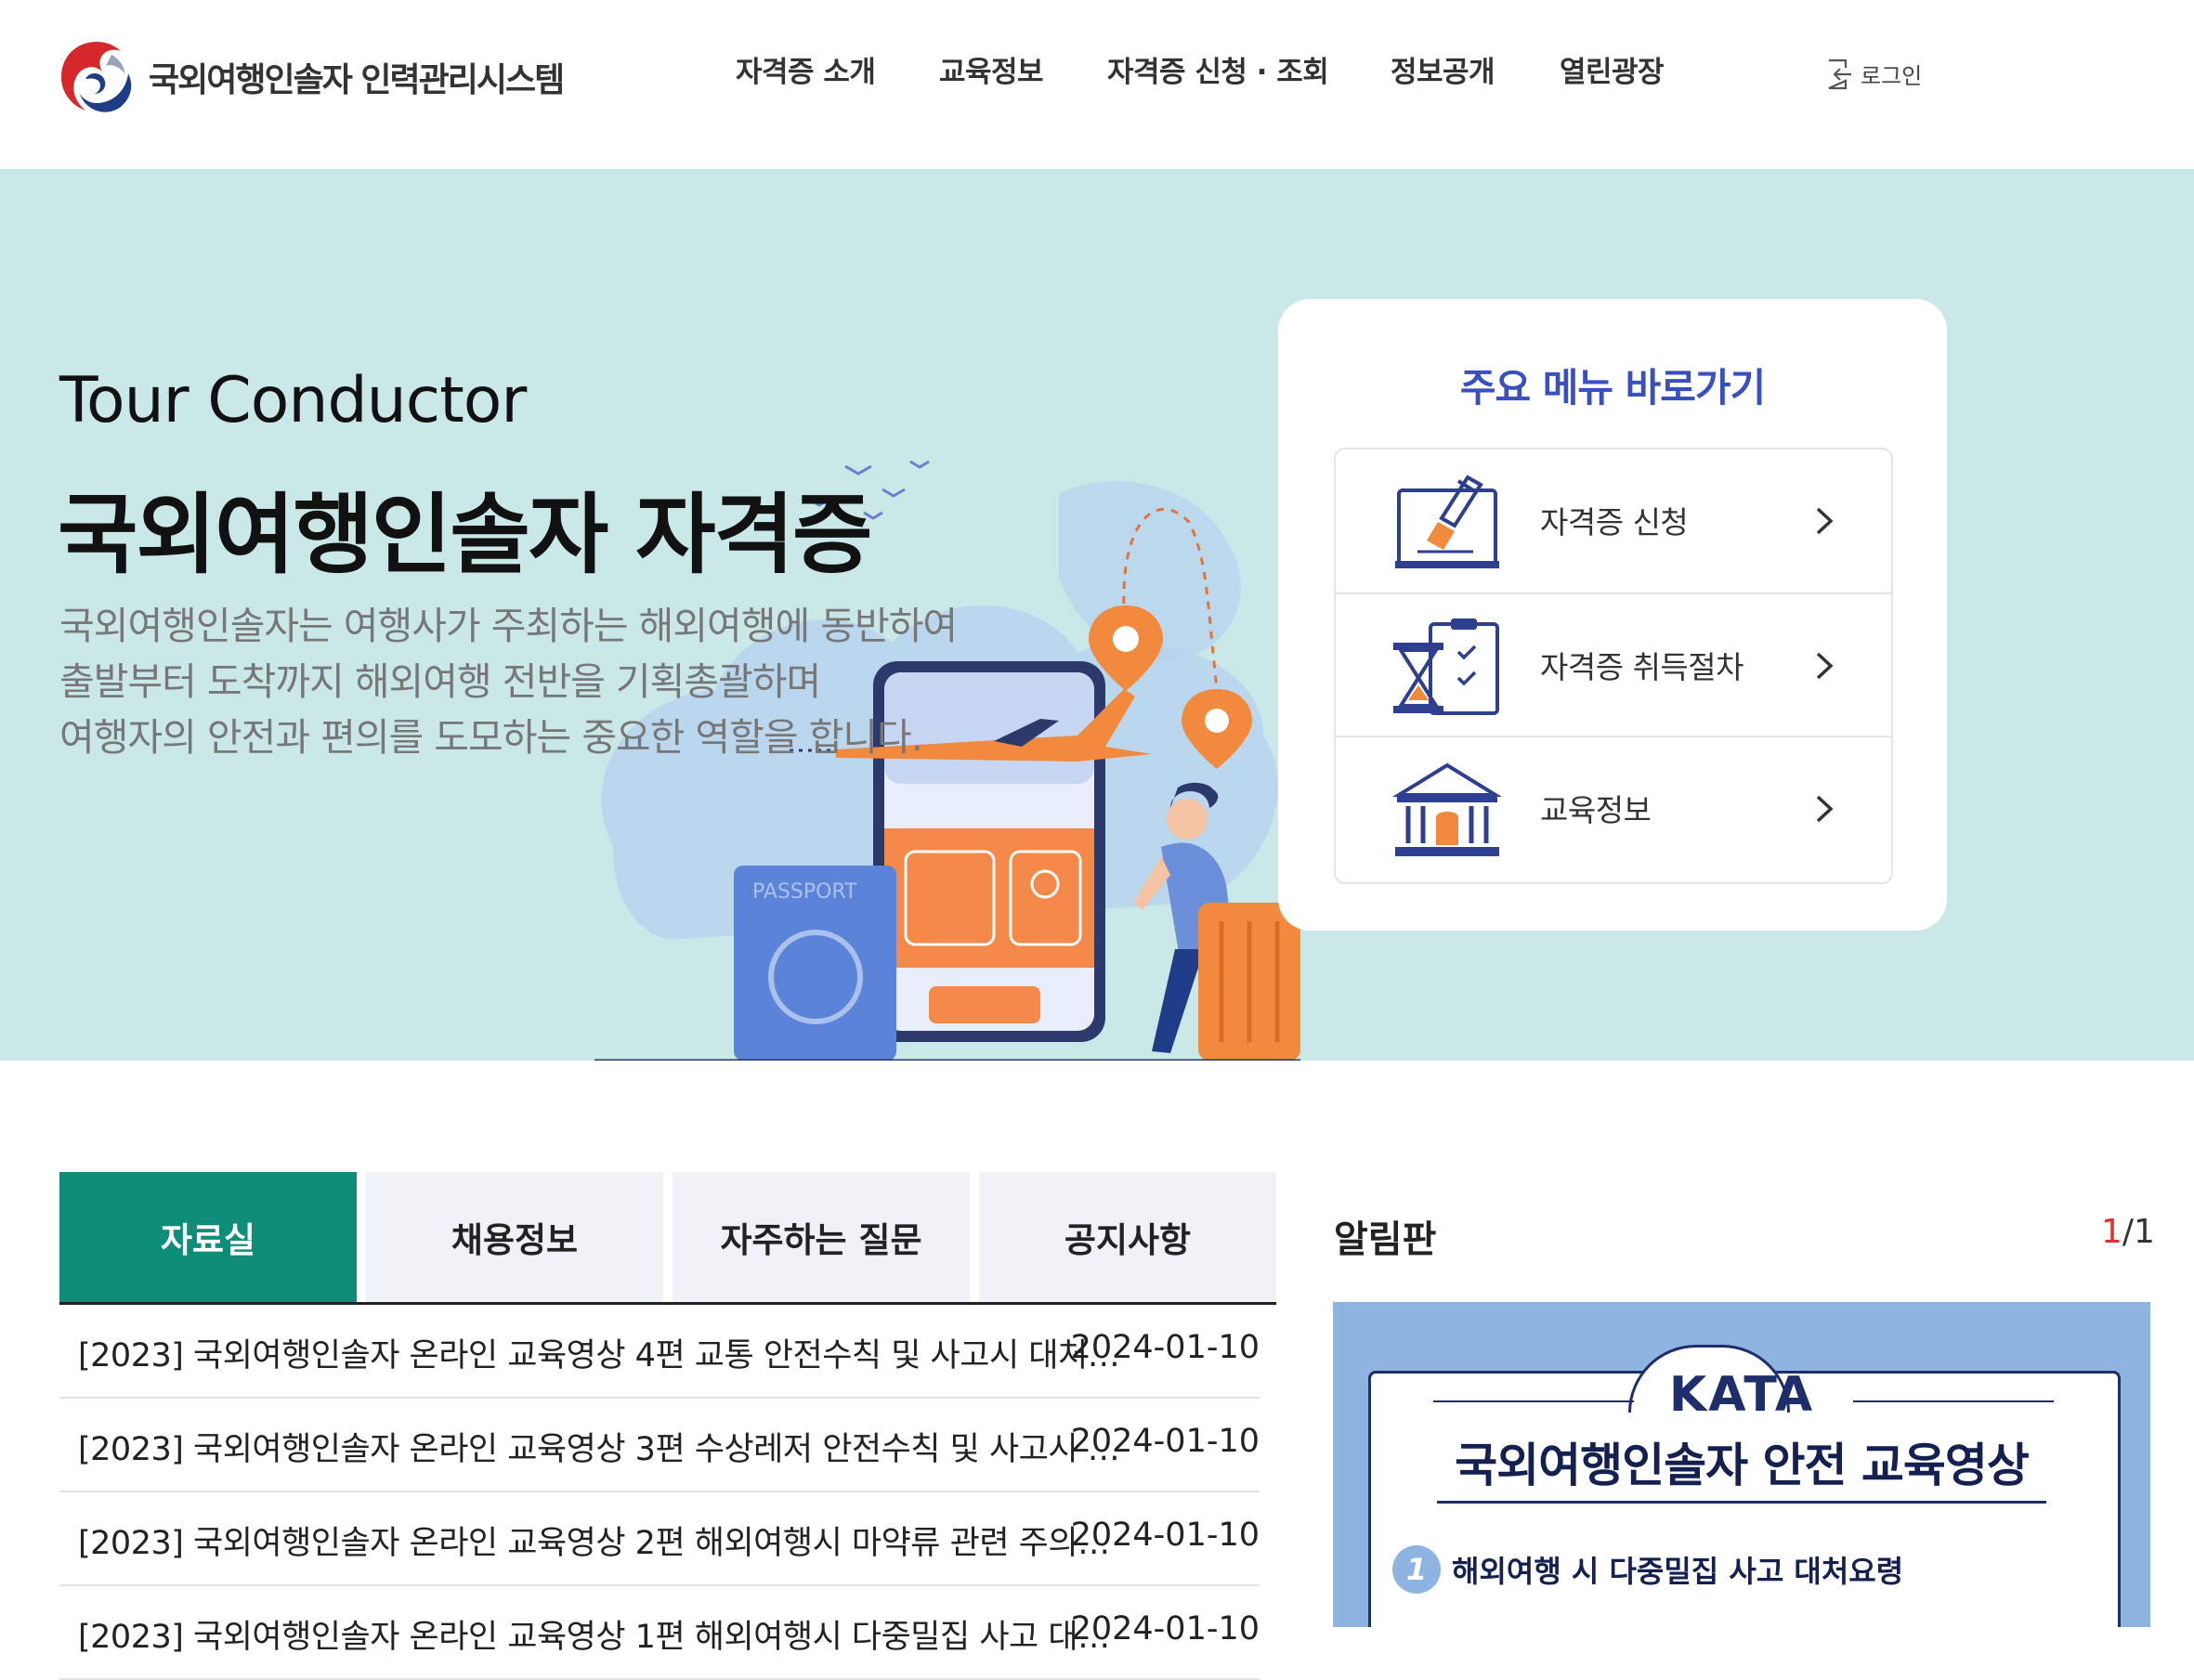  I want to click on nav-item-license-apply: 자격증 신청 · 조회, so click(1218, 69).